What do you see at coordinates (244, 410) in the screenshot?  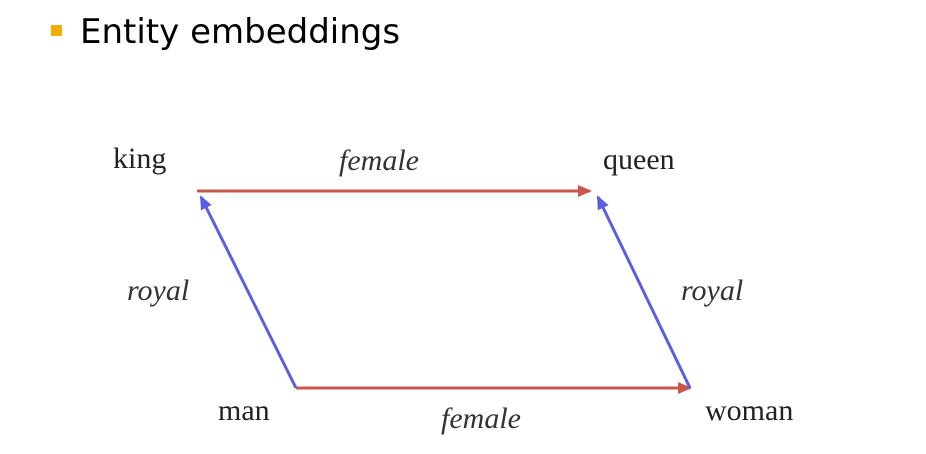 I see `node-label-man: man` at bounding box center [244, 410].